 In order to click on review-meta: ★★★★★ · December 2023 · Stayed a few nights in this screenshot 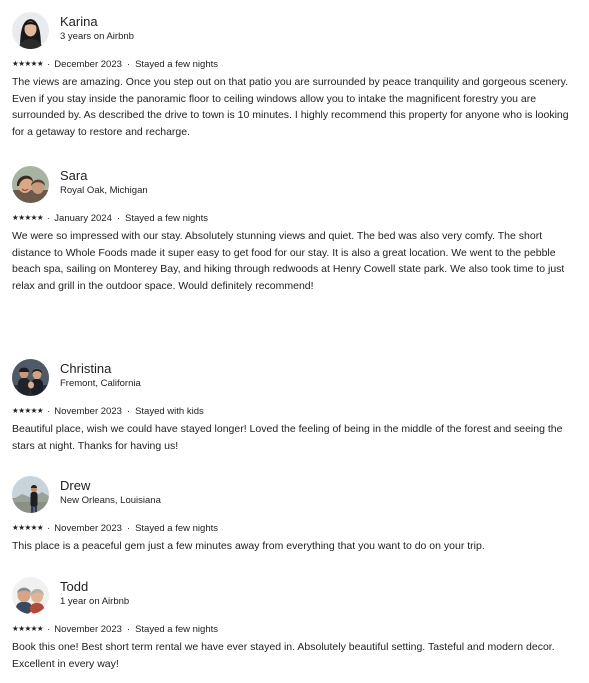, I will do `click(115, 64)`.